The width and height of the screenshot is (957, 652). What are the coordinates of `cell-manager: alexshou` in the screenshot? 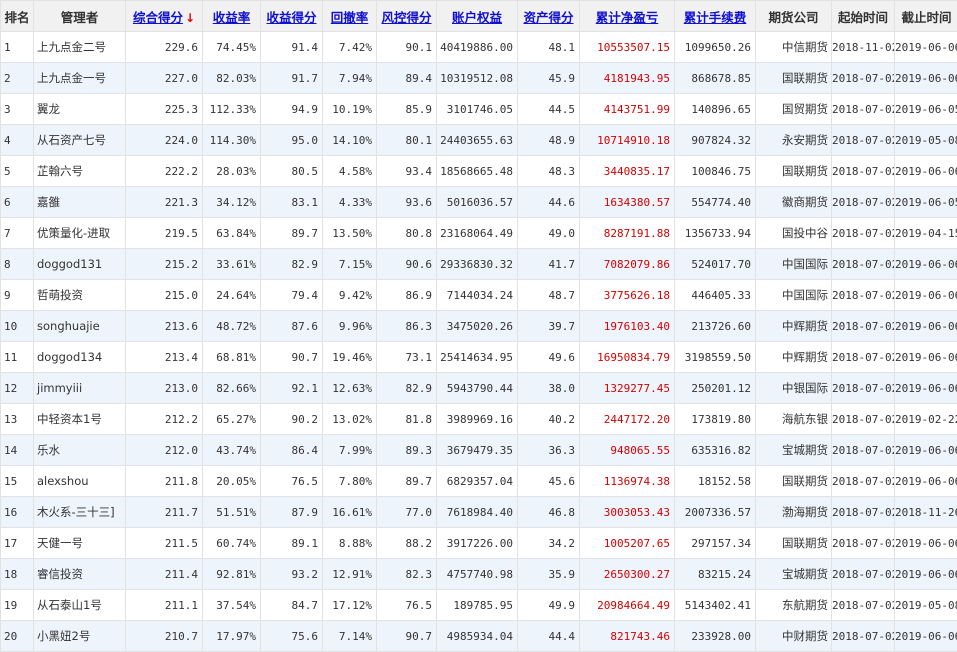 It's located at (80, 481).